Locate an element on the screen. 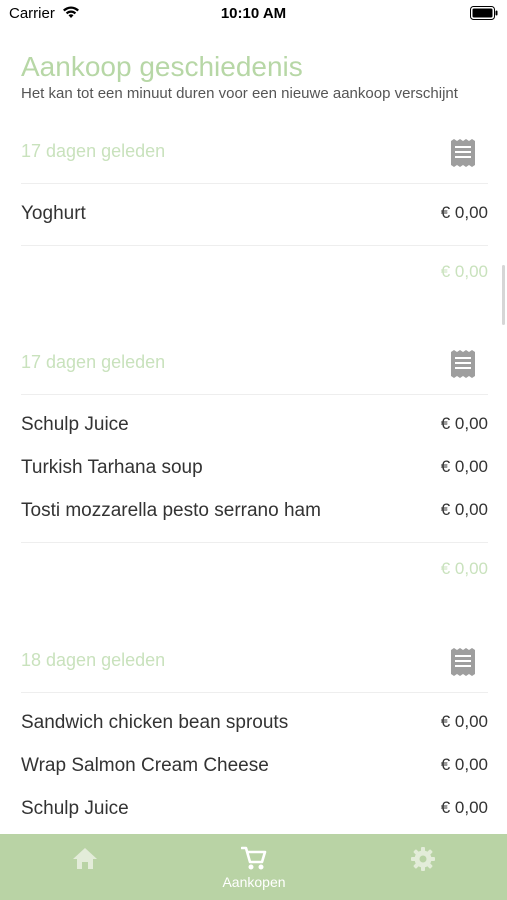  tab-home is located at coordinates (85, 867).